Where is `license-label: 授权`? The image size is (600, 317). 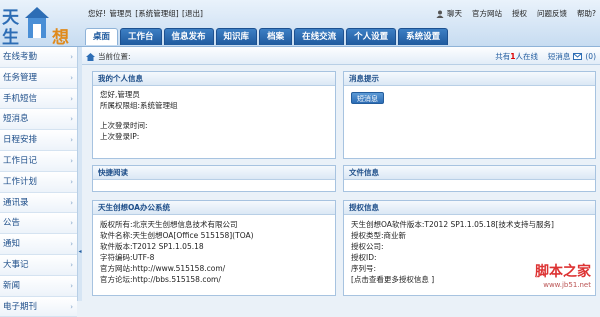
license-label: 授权 is located at coordinates (520, 13).